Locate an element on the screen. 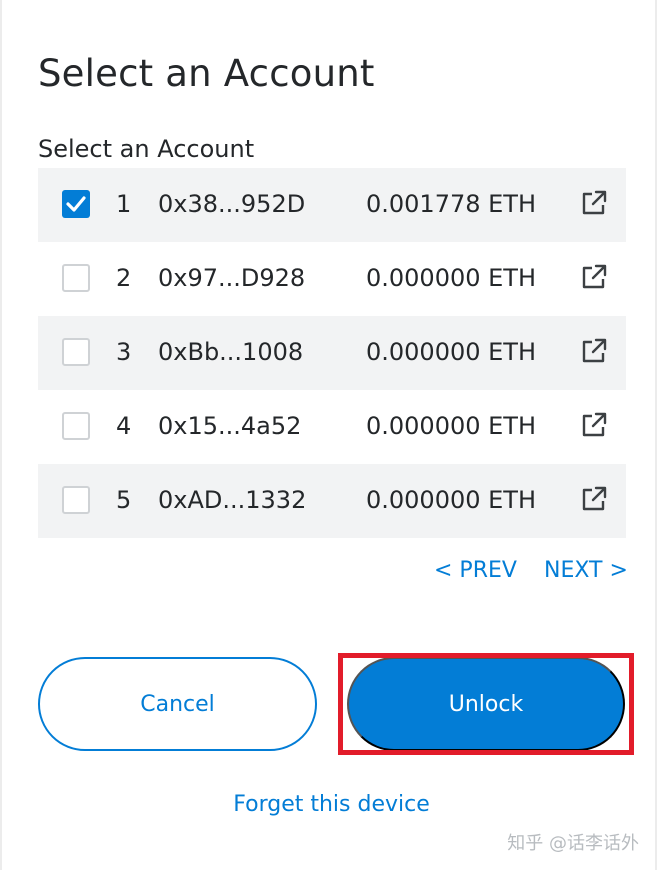 Image resolution: width=657 pixels, height=870 pixels. checkmark-icon is located at coordinates (76, 204).